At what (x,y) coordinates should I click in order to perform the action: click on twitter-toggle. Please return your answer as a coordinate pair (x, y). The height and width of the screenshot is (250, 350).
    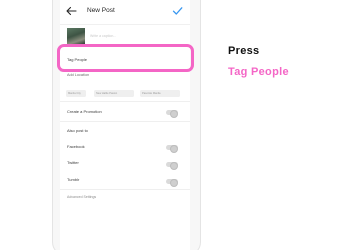
    Looking at the image, I should click on (172, 165).